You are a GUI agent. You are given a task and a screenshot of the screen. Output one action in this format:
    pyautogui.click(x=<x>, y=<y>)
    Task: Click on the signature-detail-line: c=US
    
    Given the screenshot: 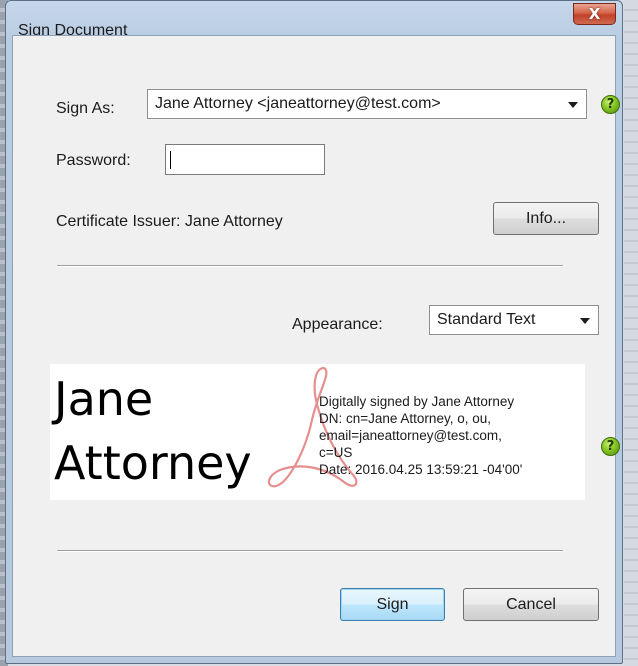 What is the action you would take?
    pyautogui.click(x=336, y=452)
    